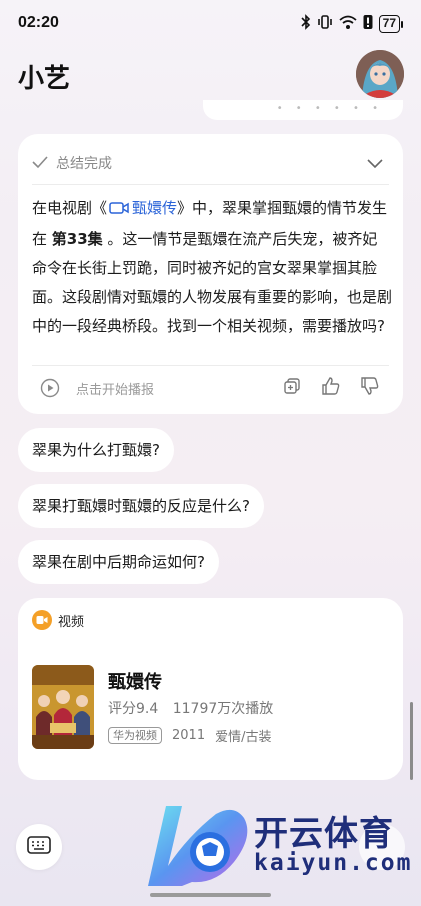 The image size is (421, 906). What do you see at coordinates (96, 450) in the screenshot?
I see `suggestion-chip: 翠果为什么打甄嬛?` at bounding box center [96, 450].